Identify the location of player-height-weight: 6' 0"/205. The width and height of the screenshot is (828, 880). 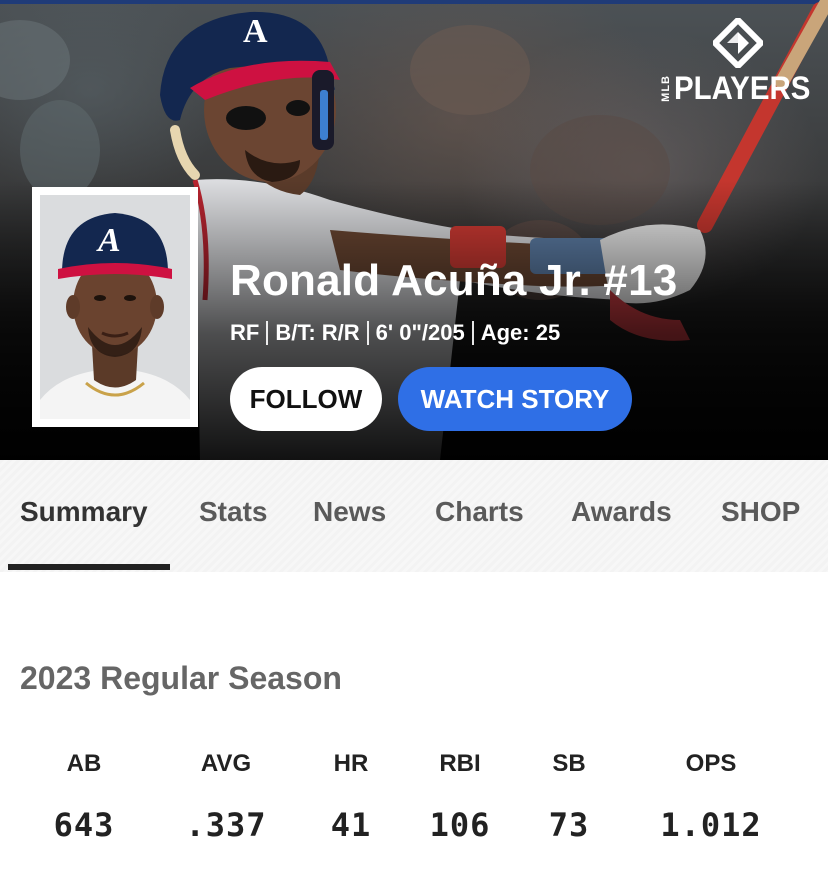
(420, 332).